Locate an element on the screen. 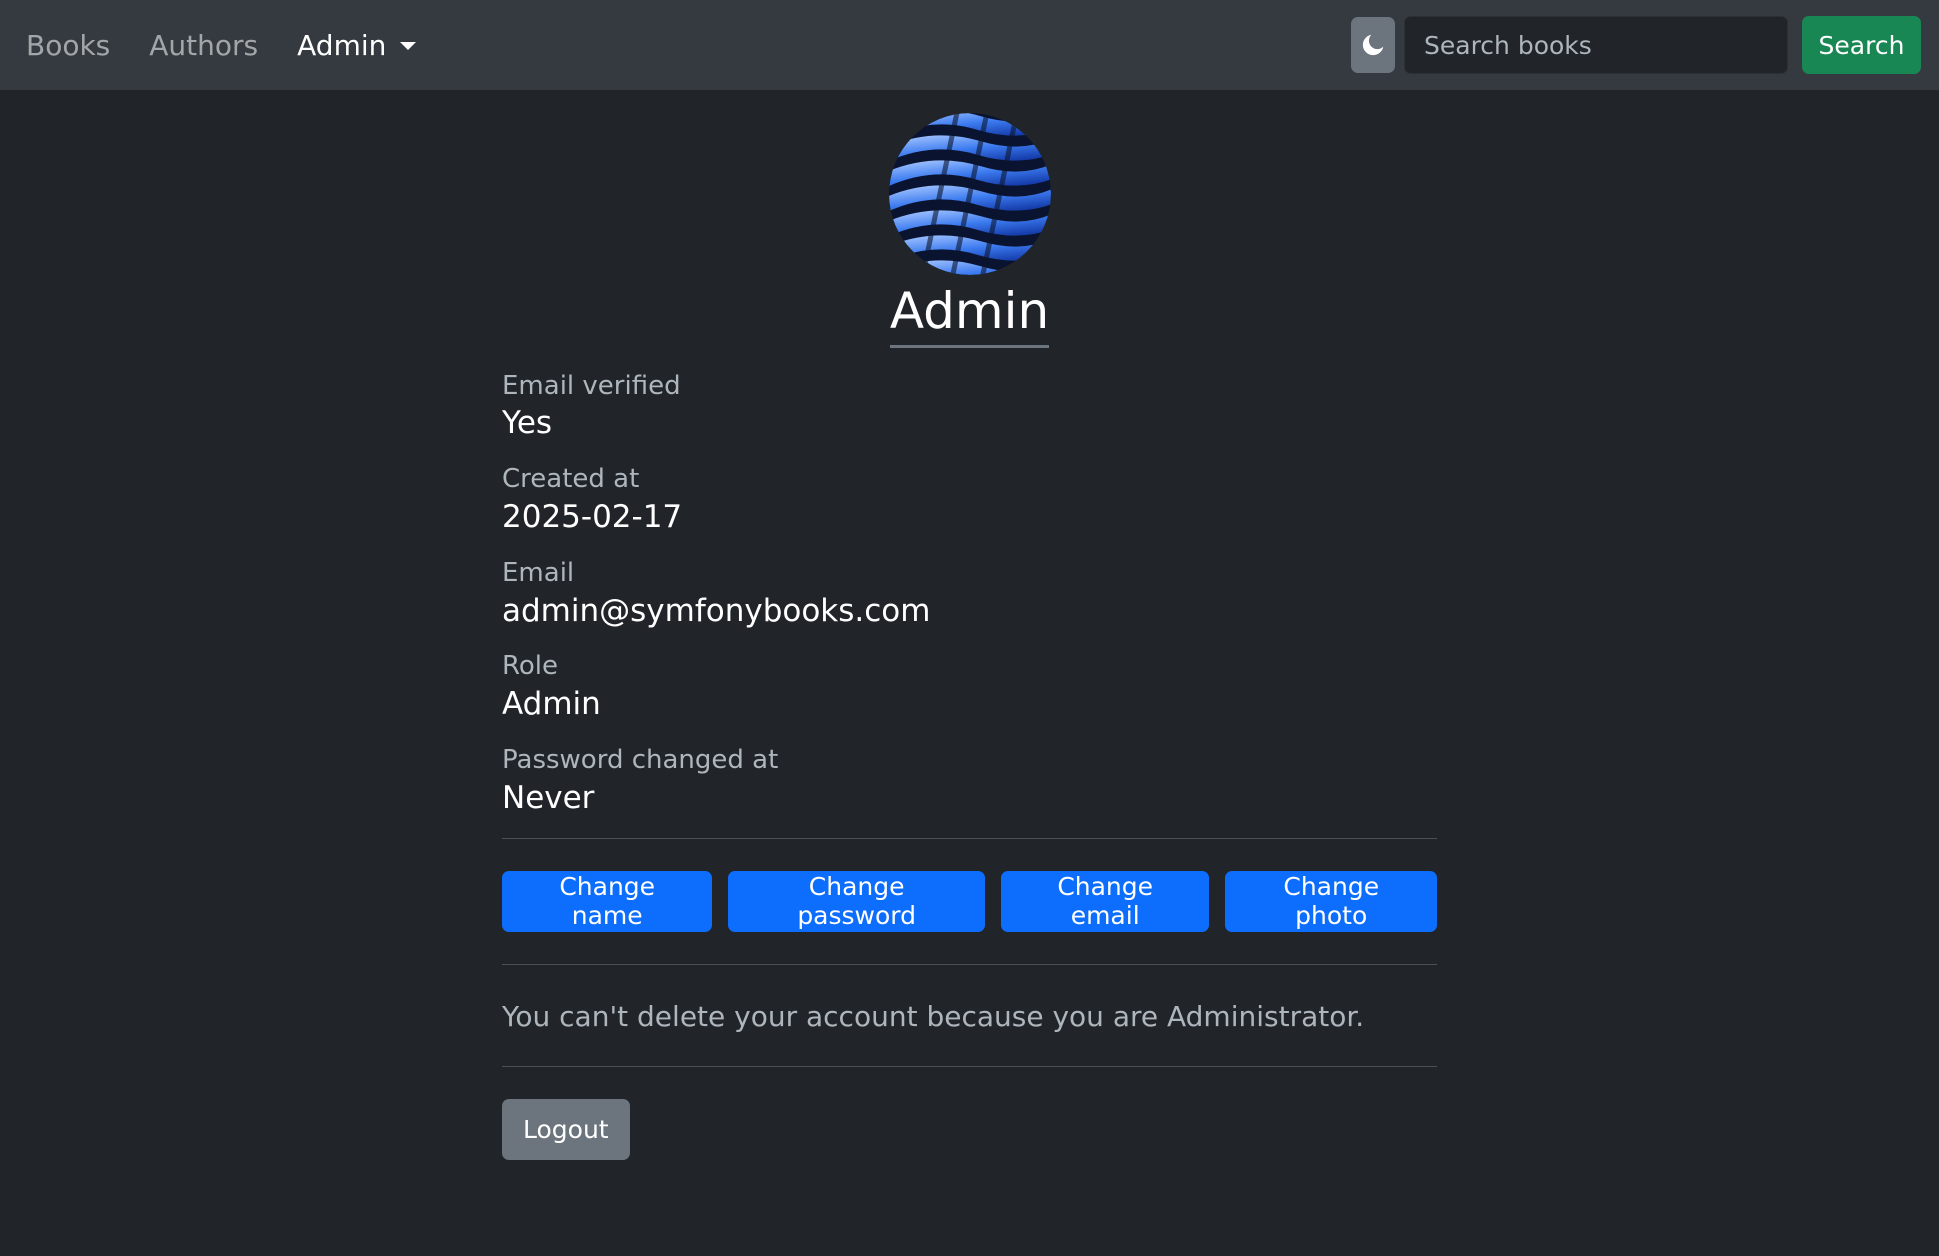  field-value: Admin is located at coordinates (551, 704).